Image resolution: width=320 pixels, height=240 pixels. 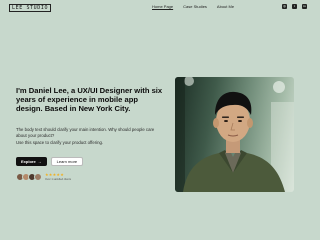 What do you see at coordinates (284, 6) in the screenshot?
I see `instagram-icon: ◎` at bounding box center [284, 6].